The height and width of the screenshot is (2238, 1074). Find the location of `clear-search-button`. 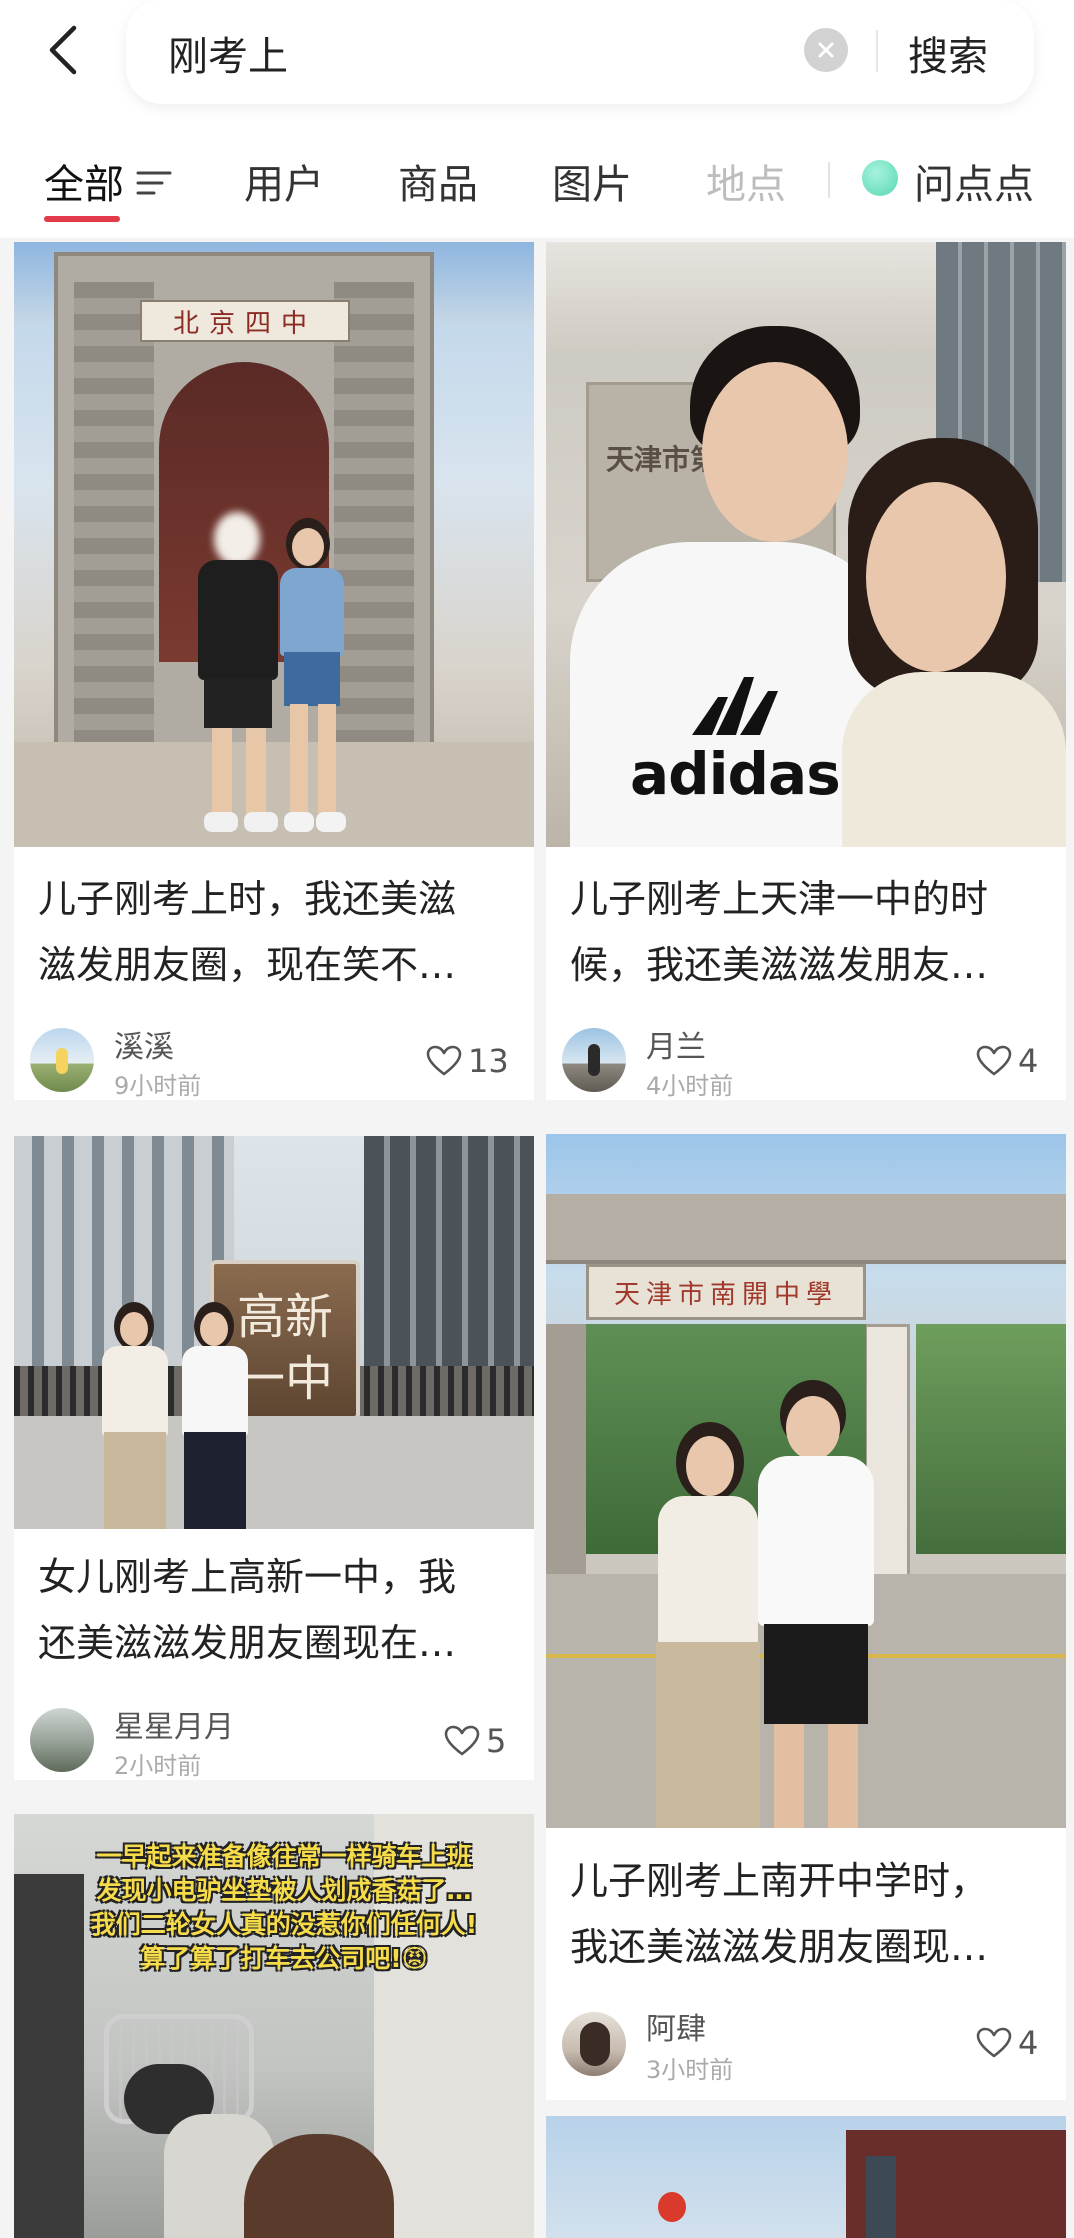

clear-search-button is located at coordinates (826, 50).